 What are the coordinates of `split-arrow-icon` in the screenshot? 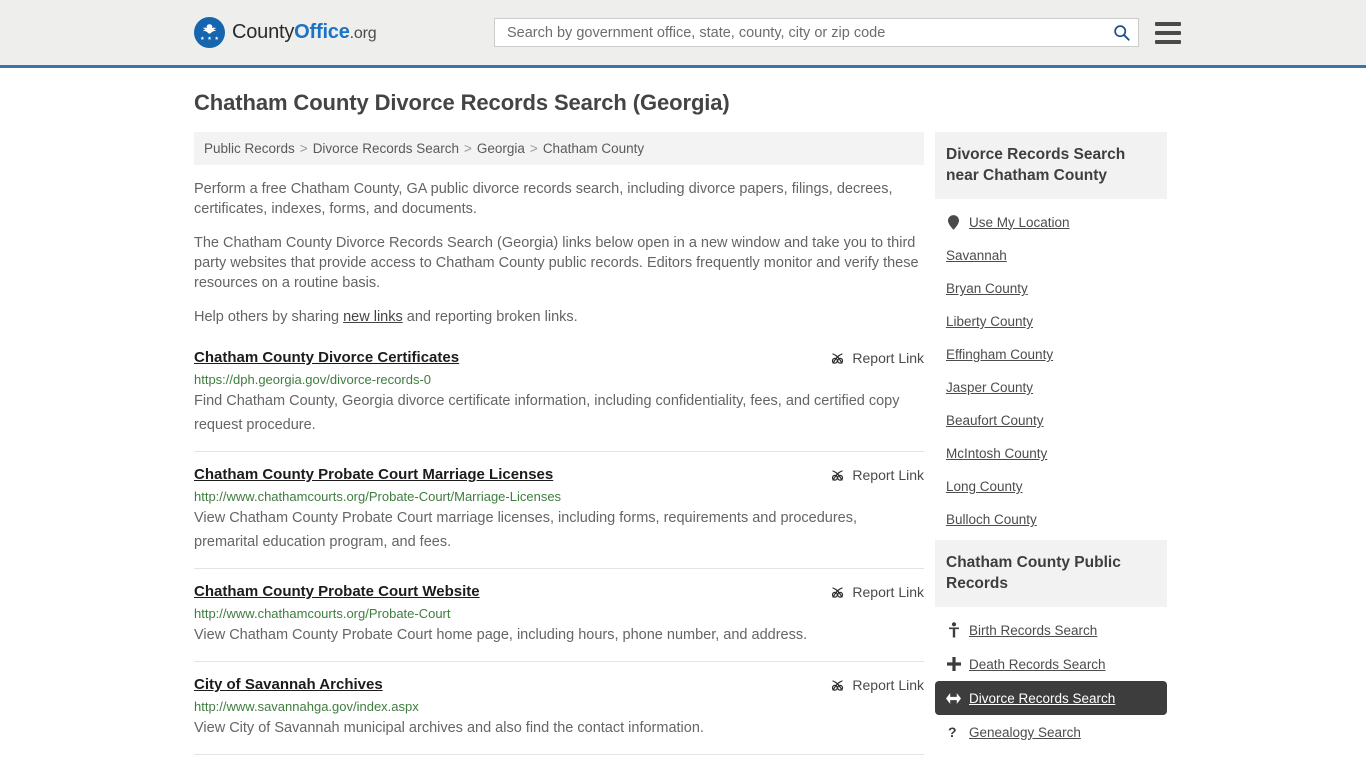 It's located at (953, 698).